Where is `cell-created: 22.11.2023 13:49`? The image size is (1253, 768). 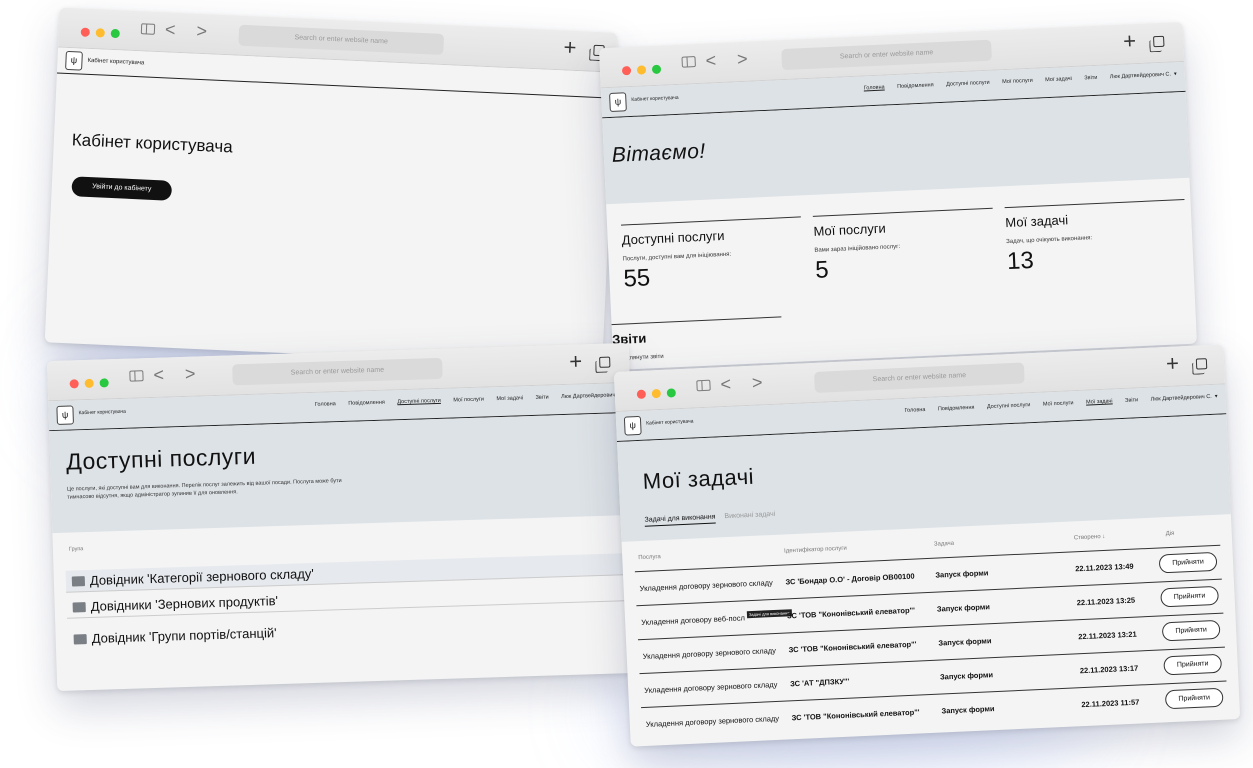 cell-created: 22.11.2023 13:49 is located at coordinates (1104, 567).